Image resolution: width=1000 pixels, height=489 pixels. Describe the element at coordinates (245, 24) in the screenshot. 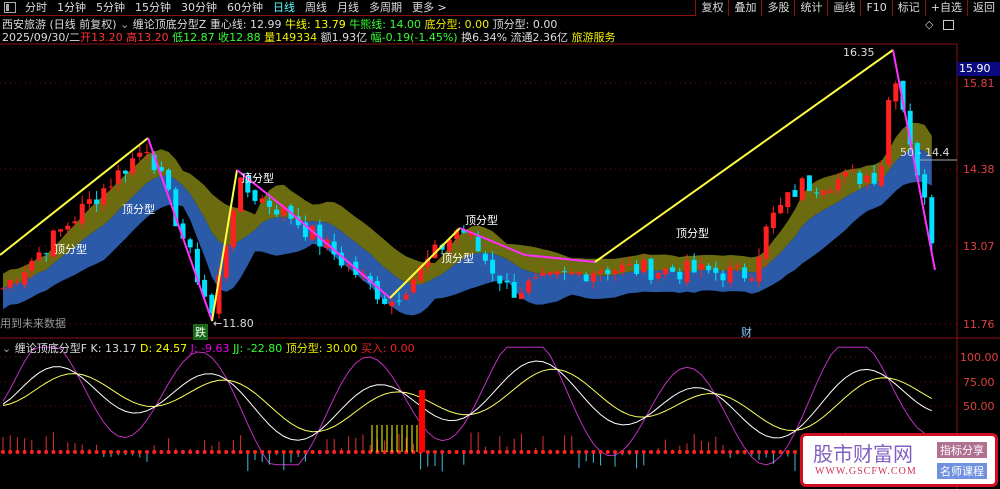

I see `center-line-value: 重心线: 12.99` at that location.